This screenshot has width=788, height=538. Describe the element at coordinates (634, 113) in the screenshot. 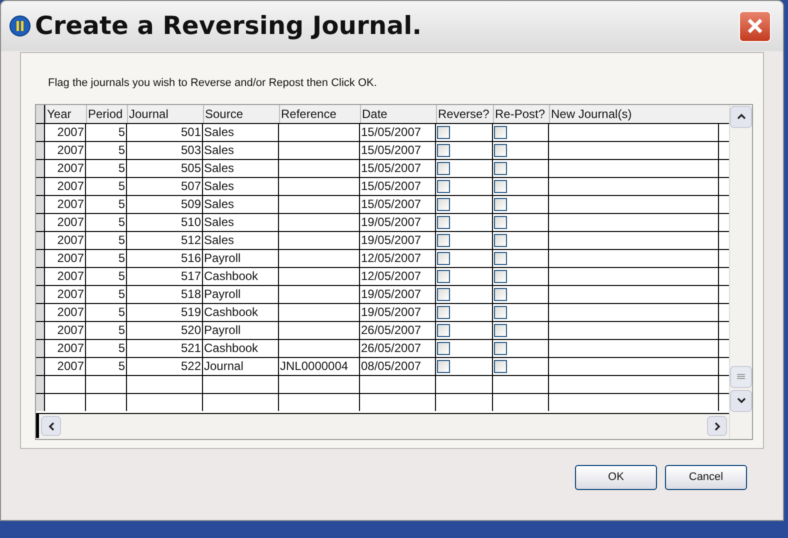

I see `column-header: New Journal(s)` at that location.